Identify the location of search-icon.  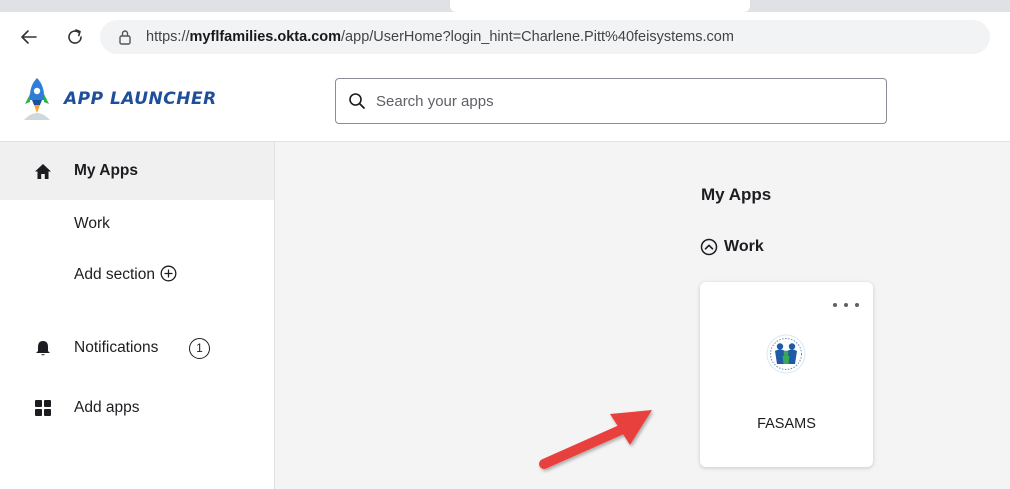
(357, 101).